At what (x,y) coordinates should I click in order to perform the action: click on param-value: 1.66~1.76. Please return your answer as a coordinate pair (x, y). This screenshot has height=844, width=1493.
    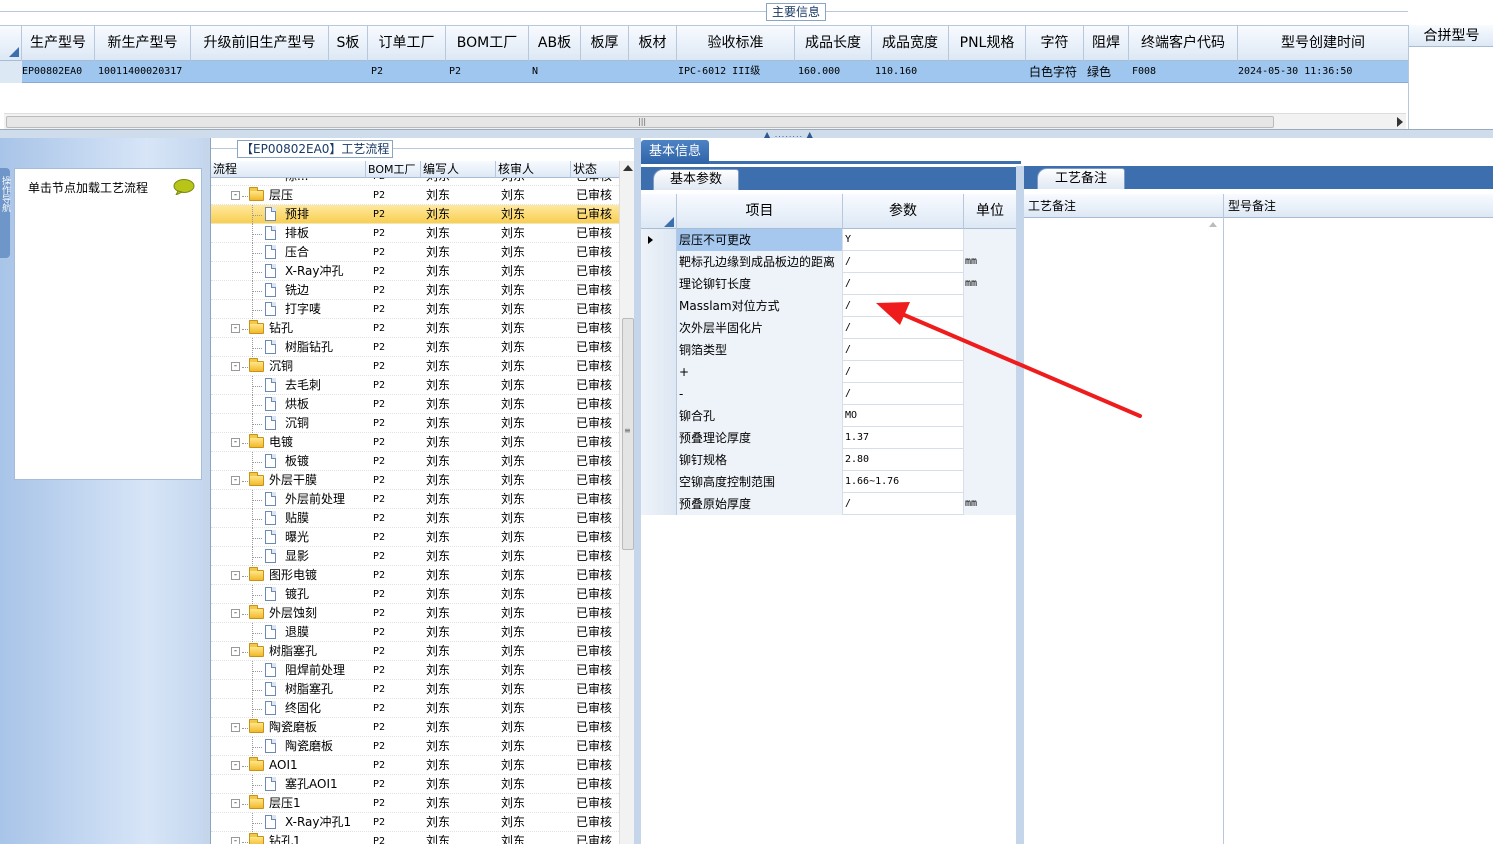
    Looking at the image, I should click on (903, 482).